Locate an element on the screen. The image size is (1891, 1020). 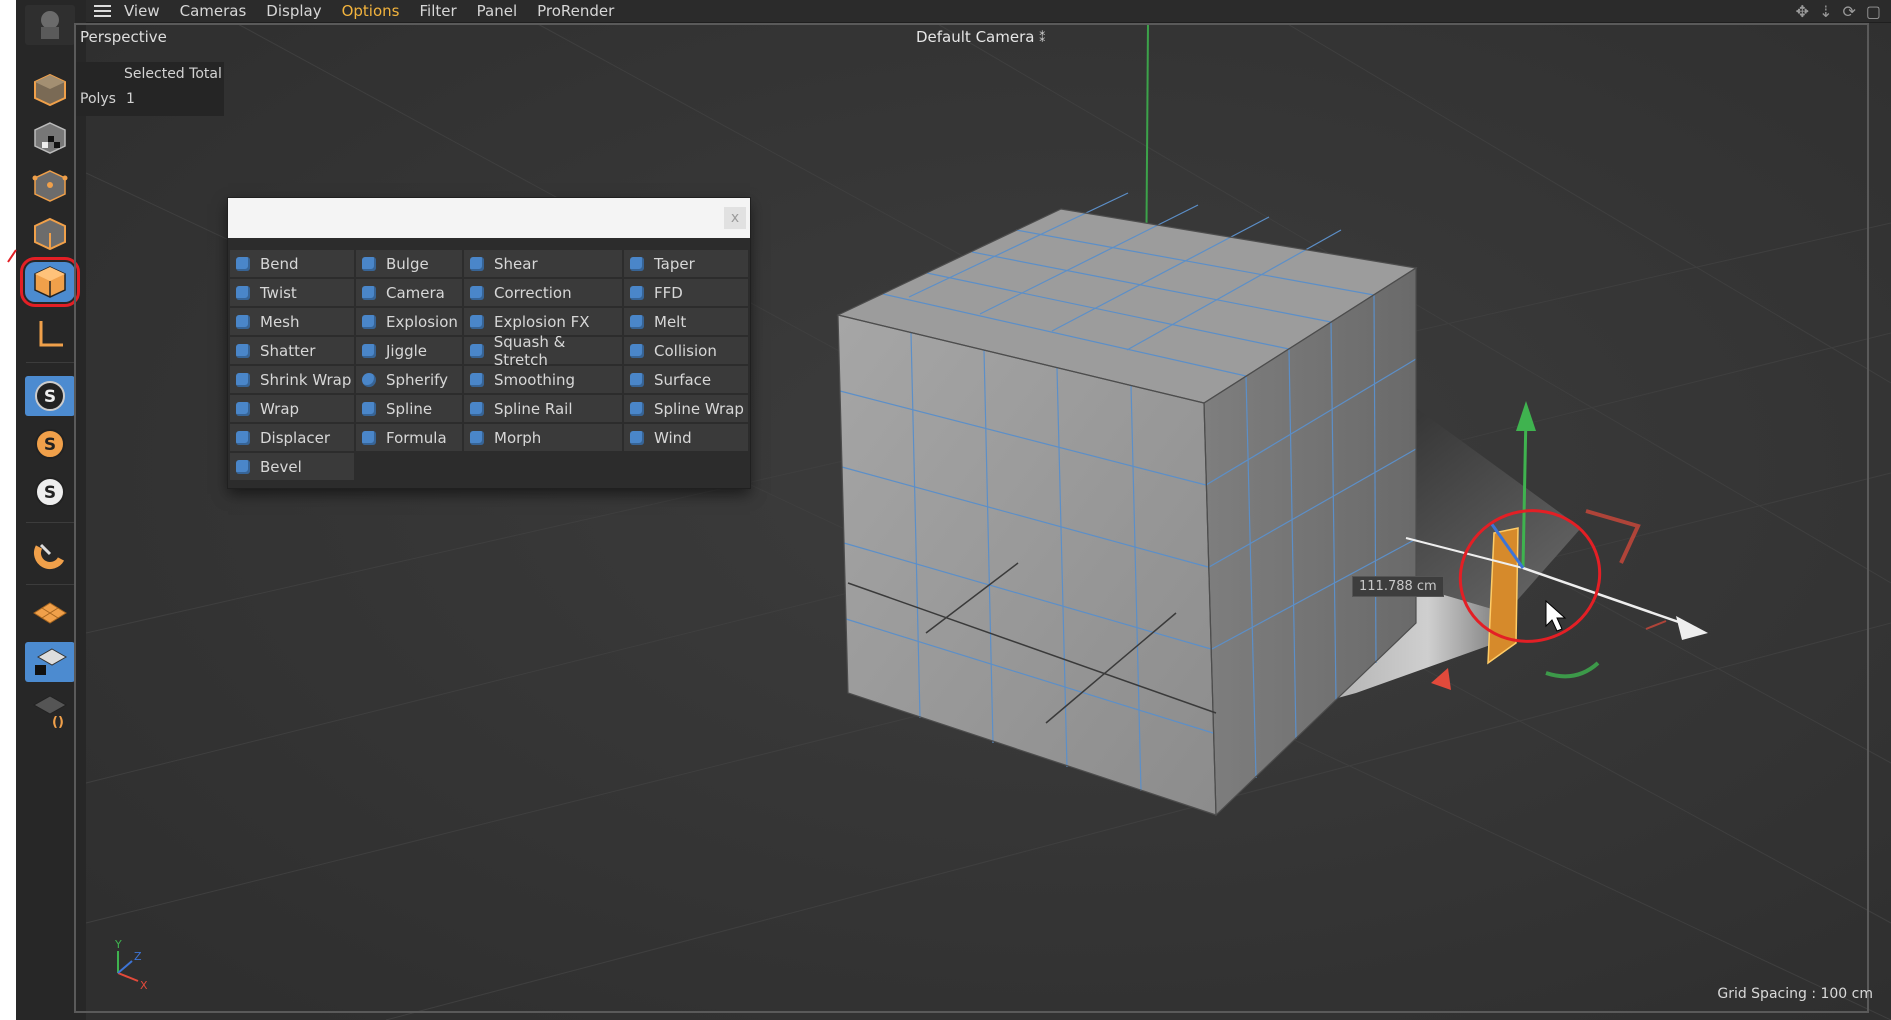
app-logo-icon is located at coordinates (50, 25).